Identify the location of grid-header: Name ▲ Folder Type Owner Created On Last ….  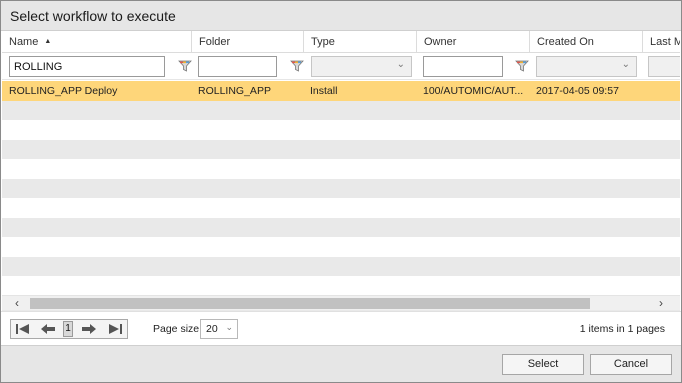
(341, 42).